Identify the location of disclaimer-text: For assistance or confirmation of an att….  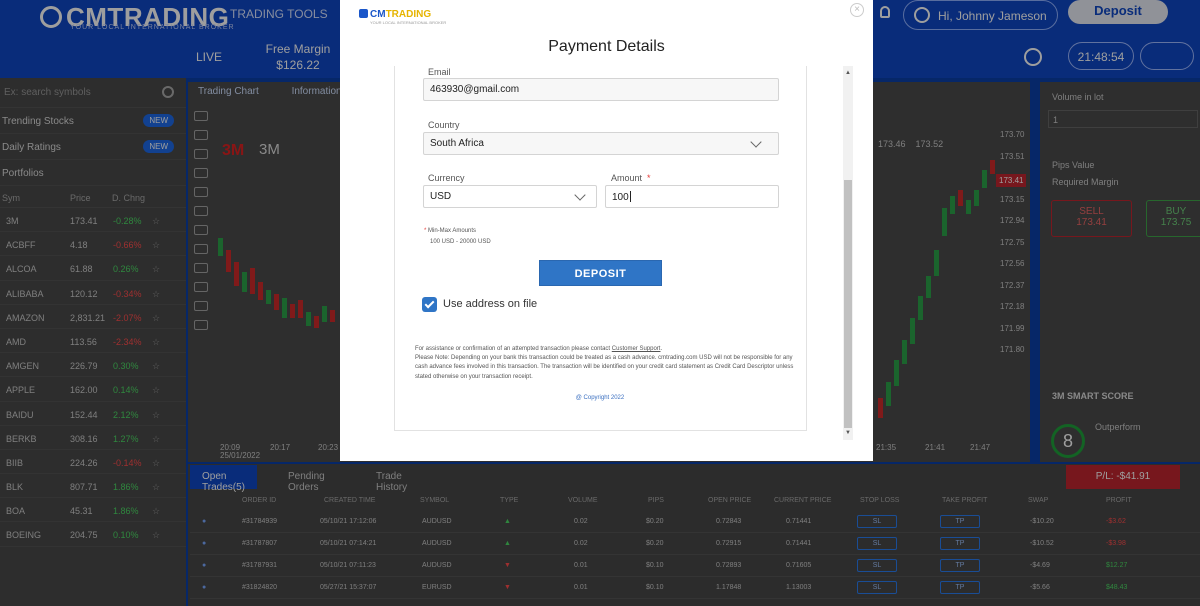
(604, 363).